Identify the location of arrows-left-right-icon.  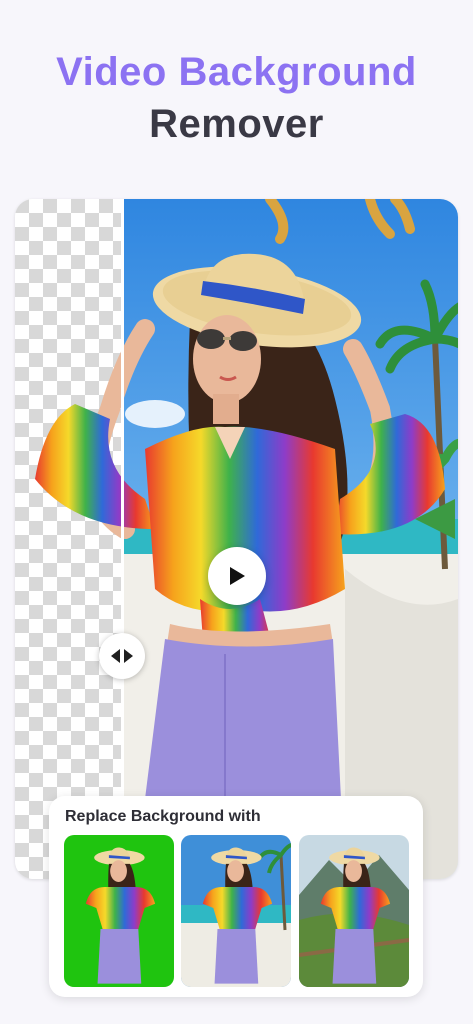
(122, 656).